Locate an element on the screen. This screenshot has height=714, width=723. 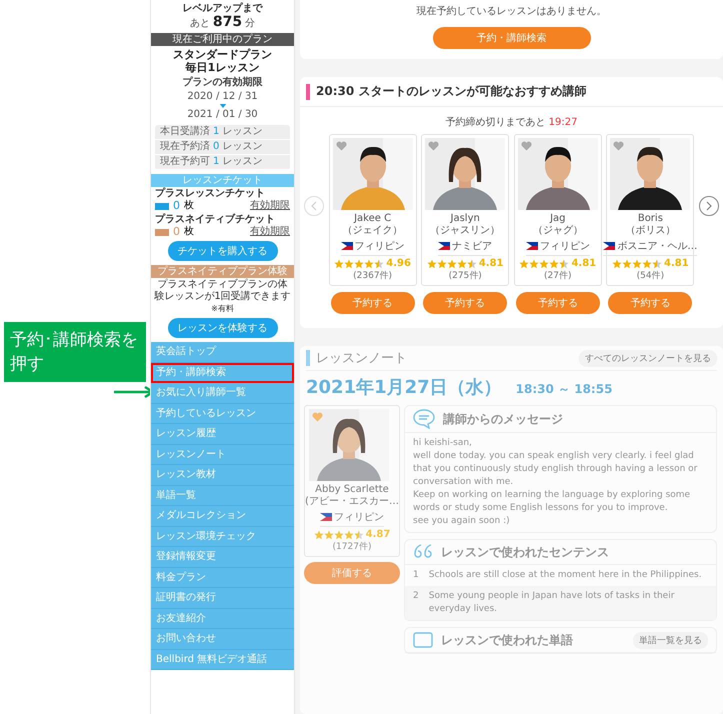
menu-item: レッスンノート is located at coordinates (222, 454).